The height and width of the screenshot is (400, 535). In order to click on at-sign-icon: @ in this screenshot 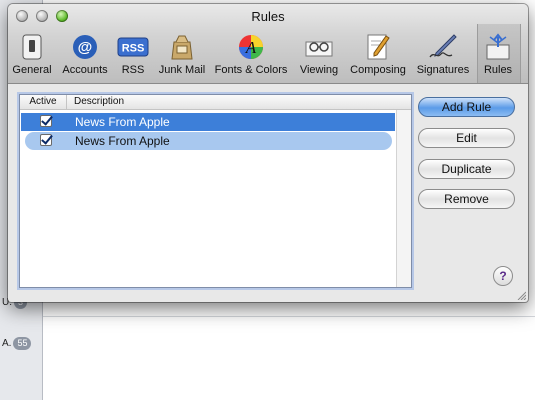, I will do `click(85, 47)`.